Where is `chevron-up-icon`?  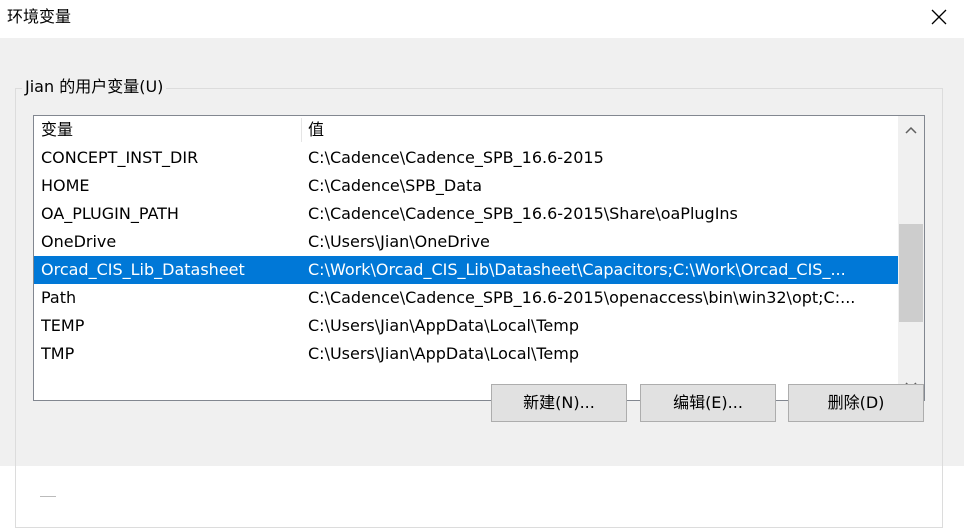
chevron-up-icon is located at coordinates (911, 130).